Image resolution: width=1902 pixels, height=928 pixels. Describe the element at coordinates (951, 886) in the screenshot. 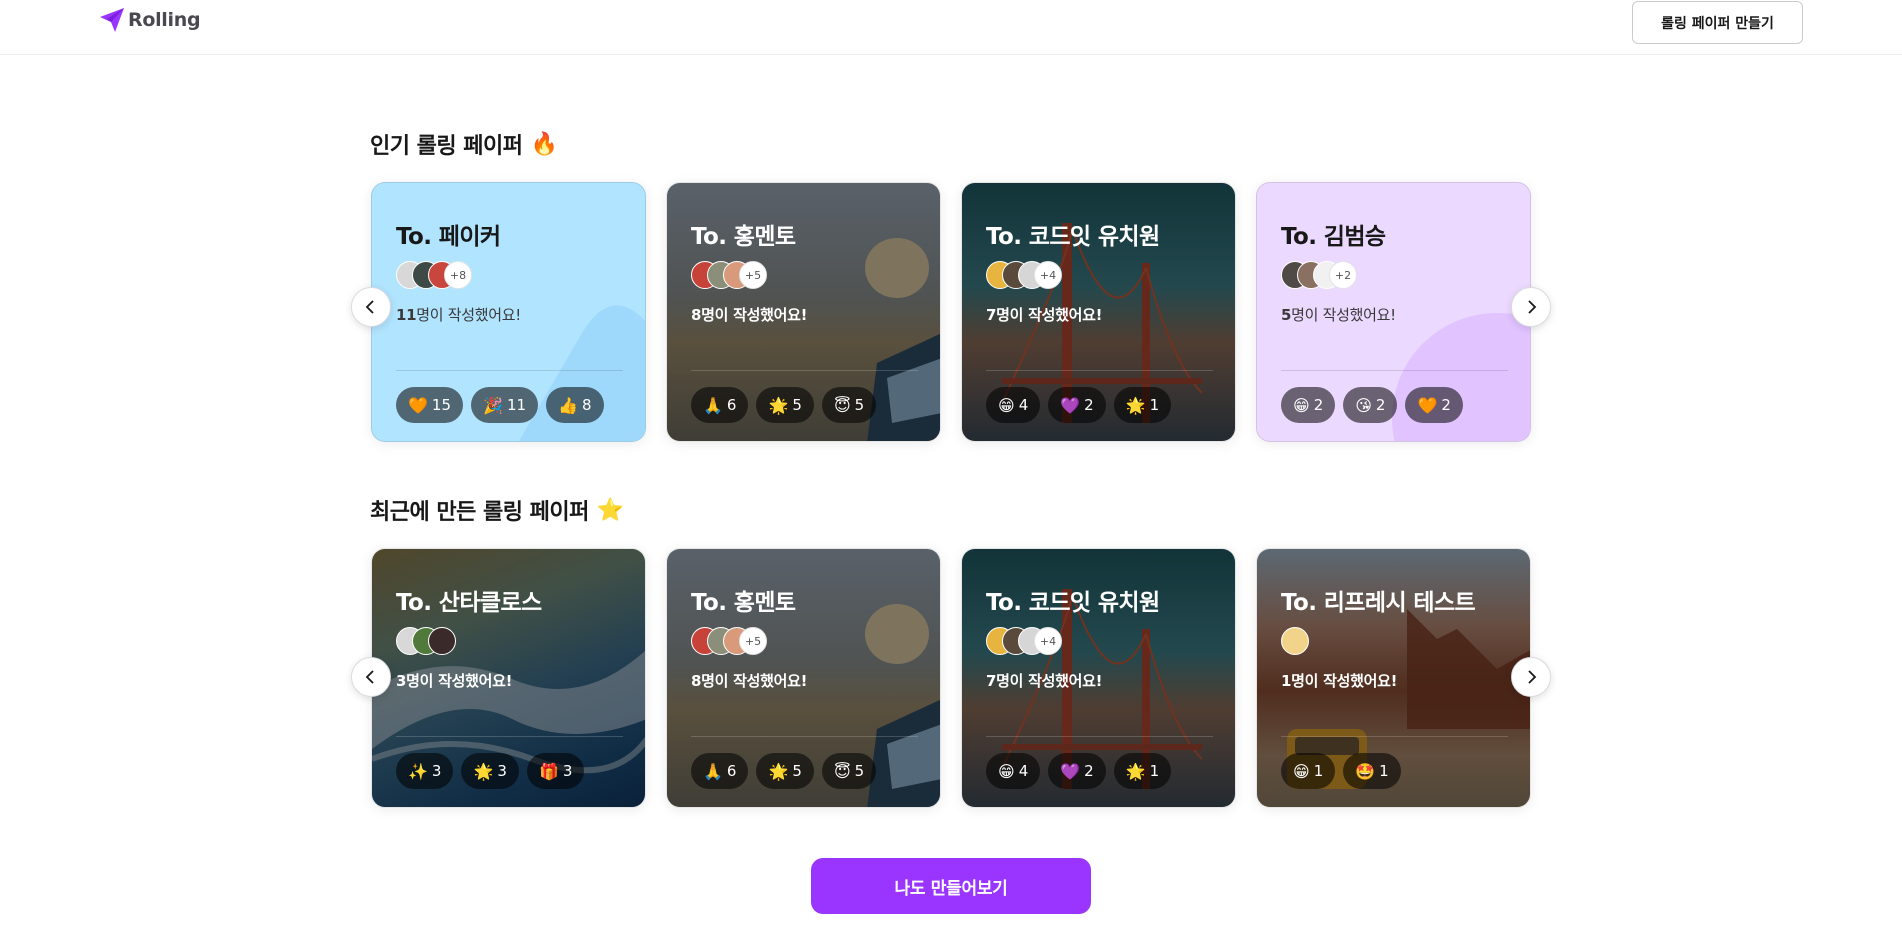

I see `make-mine-button: 나도 만들어보기` at that location.